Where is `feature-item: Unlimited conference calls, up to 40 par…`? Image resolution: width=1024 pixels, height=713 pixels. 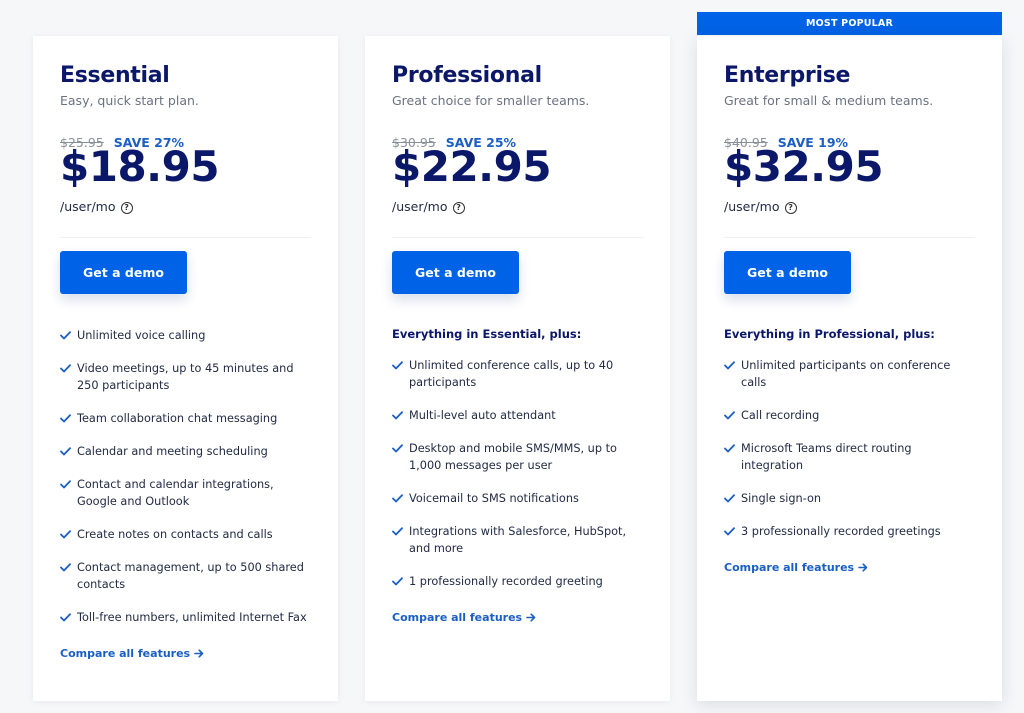 feature-item: Unlimited conference calls, up to 40 par… is located at coordinates (517, 374).